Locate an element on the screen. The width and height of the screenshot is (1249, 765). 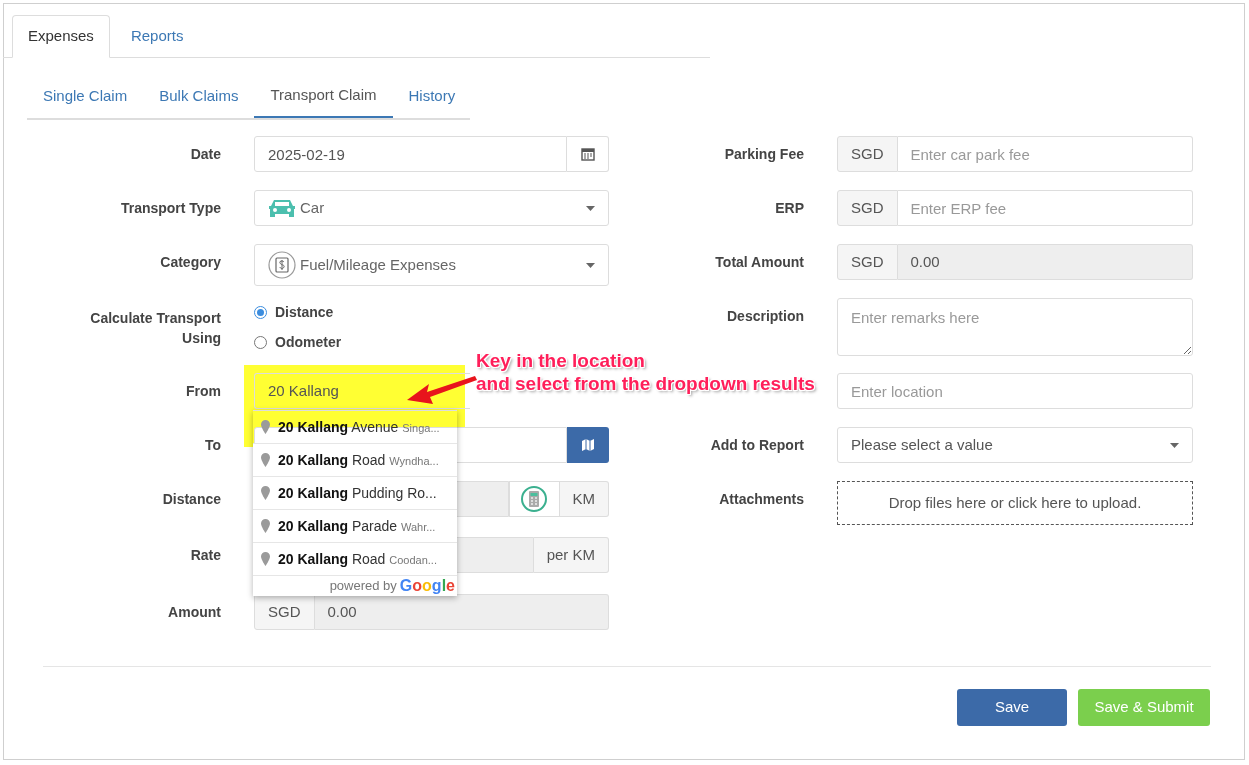
brand-logo: Google is located at coordinates (427, 586).